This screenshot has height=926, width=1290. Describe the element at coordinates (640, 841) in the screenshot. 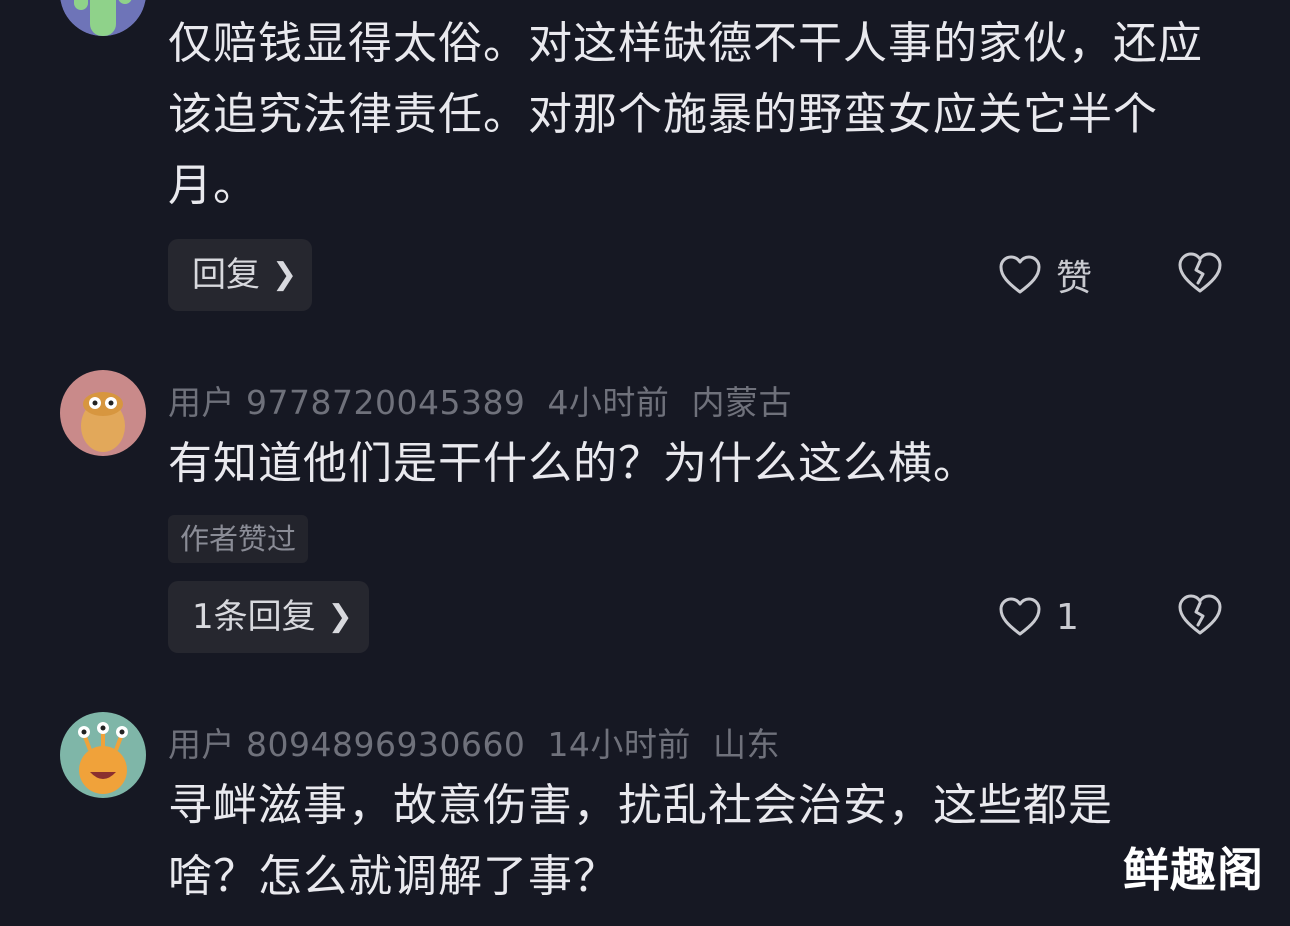

I see `comment-text: 寻衅滋事，故意伤害，扰乱社会治安，这些都是啥？怎么就调解了事？` at that location.